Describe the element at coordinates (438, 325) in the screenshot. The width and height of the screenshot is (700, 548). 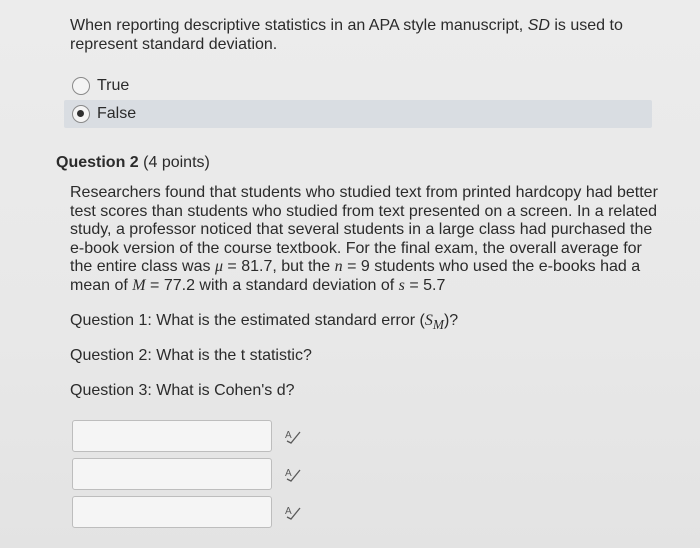
I see `sm-subscript: M` at that location.